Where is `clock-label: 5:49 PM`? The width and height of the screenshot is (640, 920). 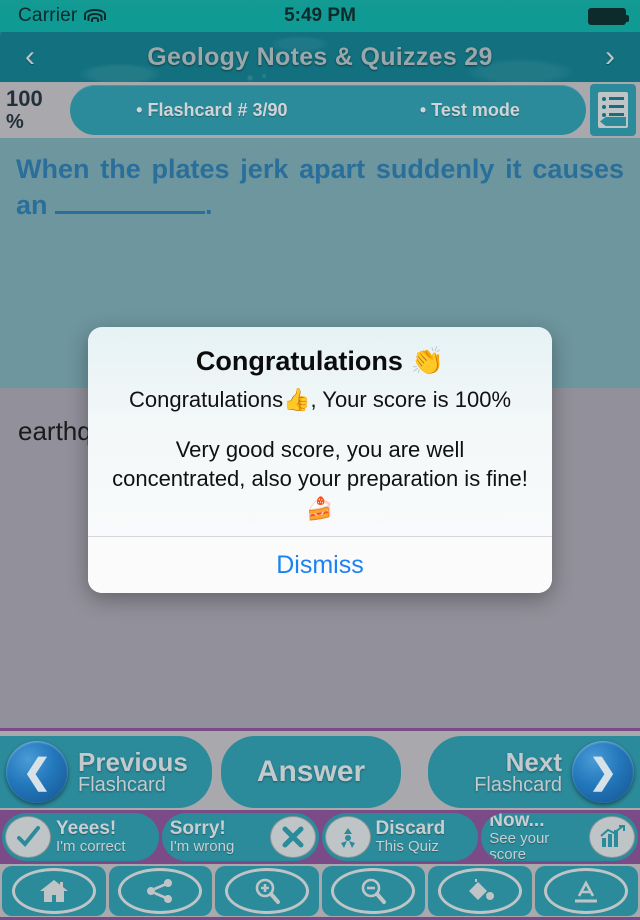
clock-label: 5:49 PM is located at coordinates (320, 15).